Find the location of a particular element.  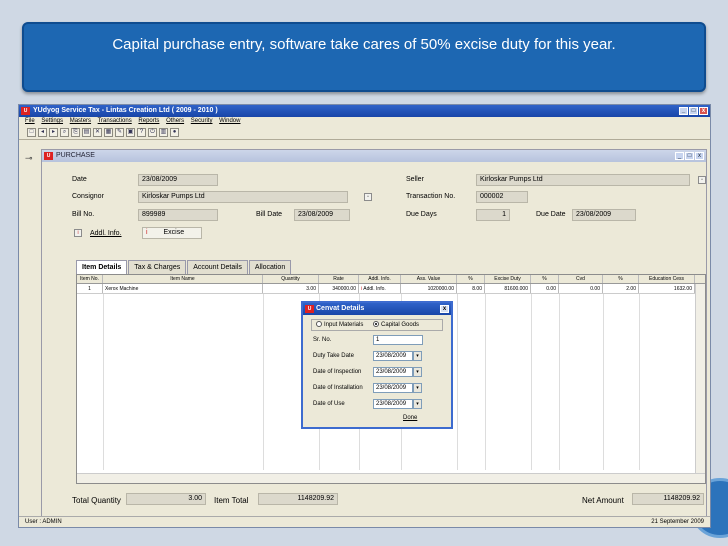

cell-item-name: Xerox Machine is located at coordinates (183, 288).